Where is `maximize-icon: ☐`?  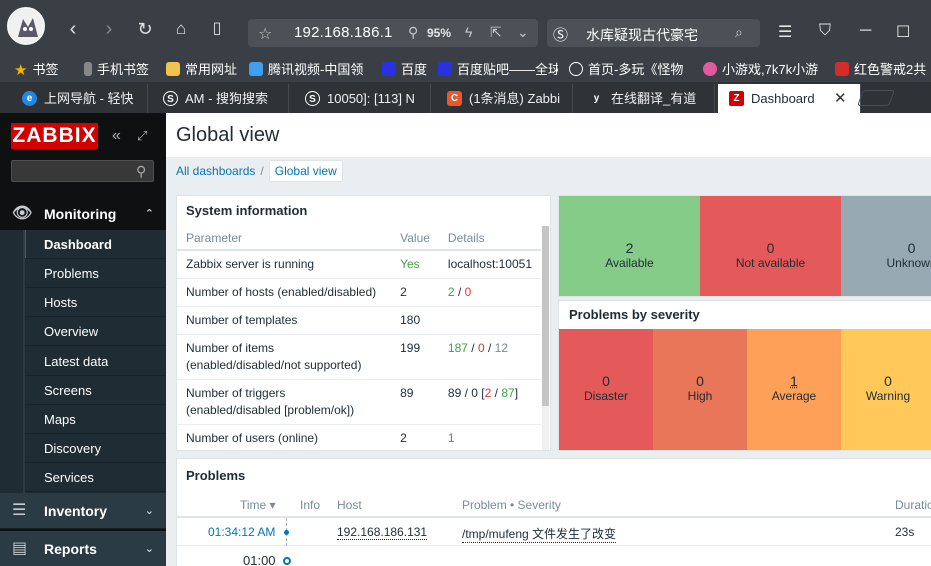 maximize-icon: ☐ is located at coordinates (903, 32).